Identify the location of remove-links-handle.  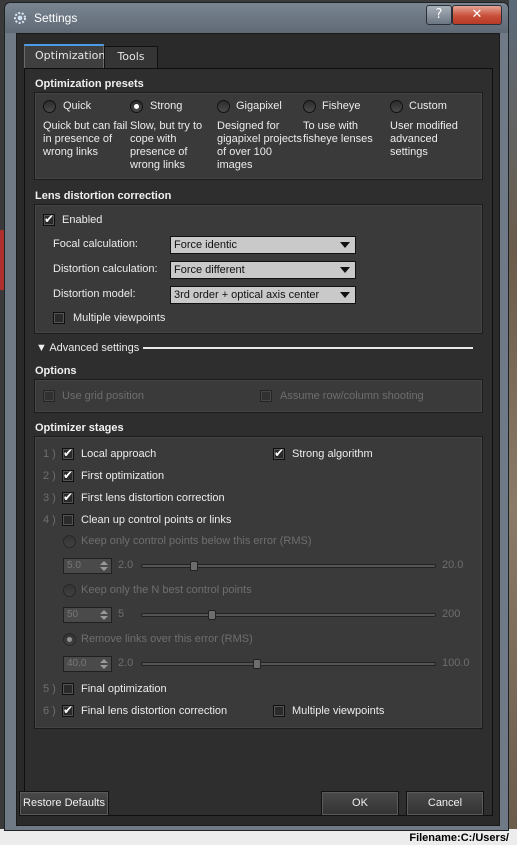
(257, 664).